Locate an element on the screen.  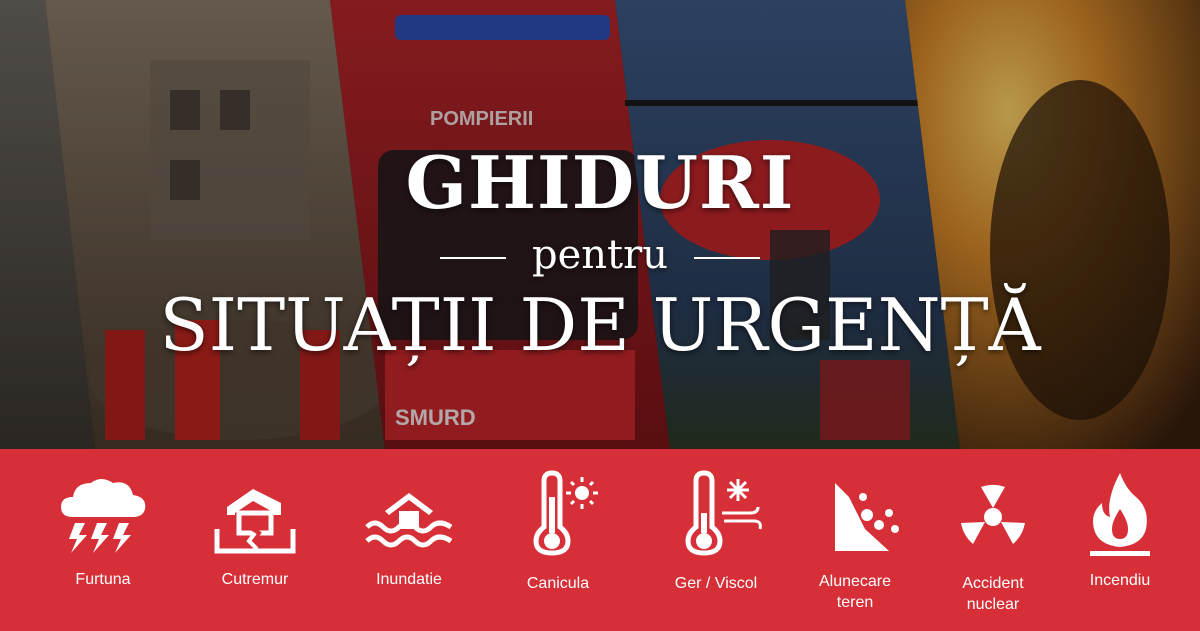
hazard-alunecare-teren: Alunecare teren is located at coordinates (855, 540).